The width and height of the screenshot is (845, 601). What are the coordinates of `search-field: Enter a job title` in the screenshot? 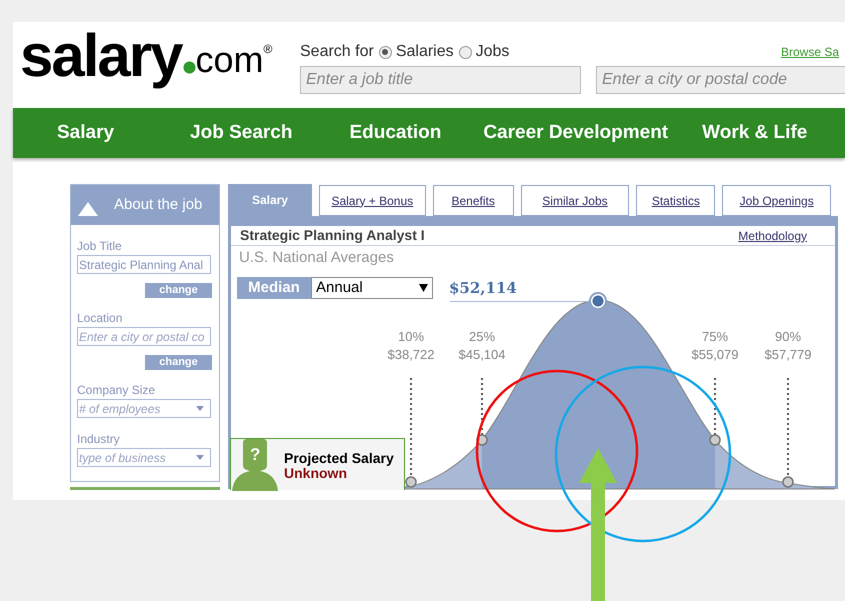 It's located at (440, 80).